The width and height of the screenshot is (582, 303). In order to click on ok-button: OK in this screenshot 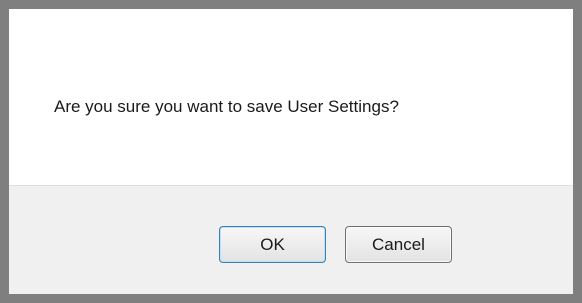, I will do `click(272, 244)`.